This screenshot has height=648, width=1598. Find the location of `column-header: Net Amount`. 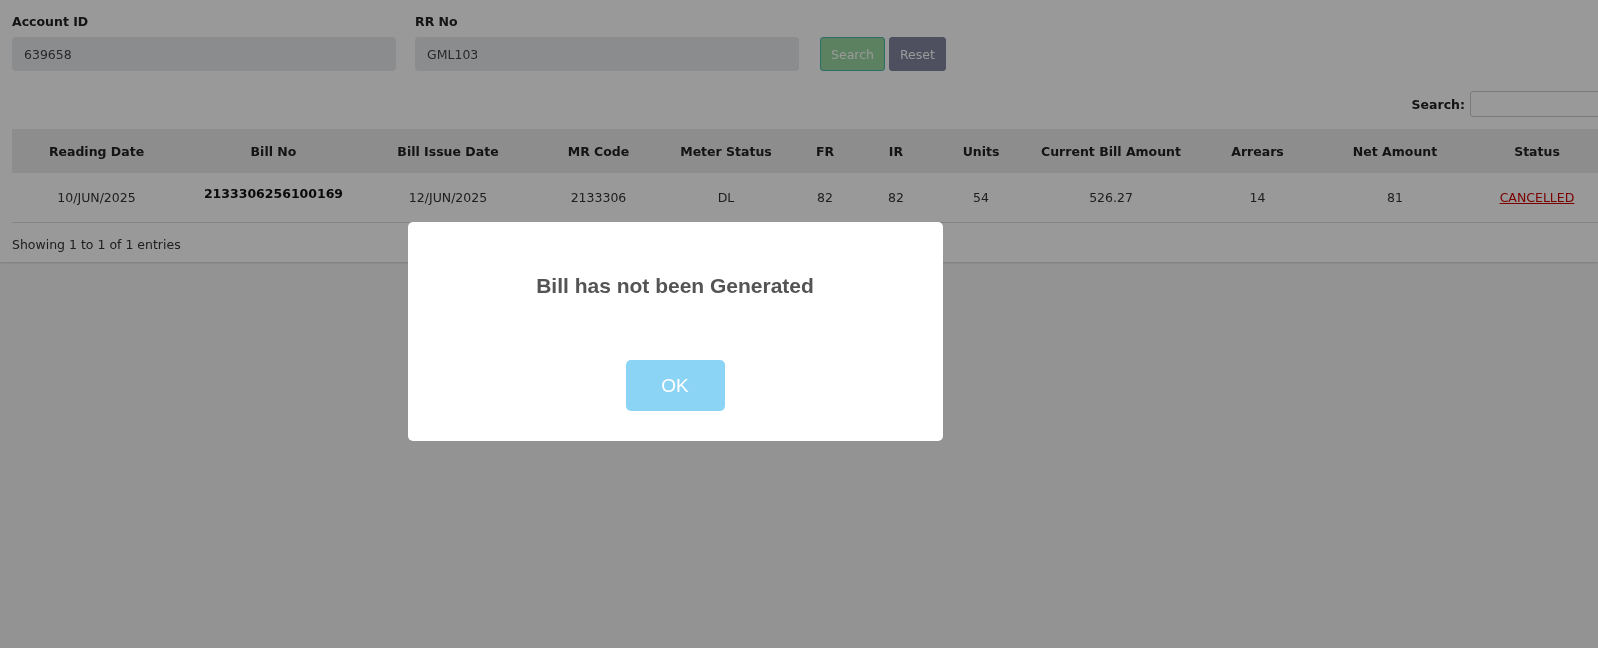

column-header: Net Amount is located at coordinates (1395, 151).